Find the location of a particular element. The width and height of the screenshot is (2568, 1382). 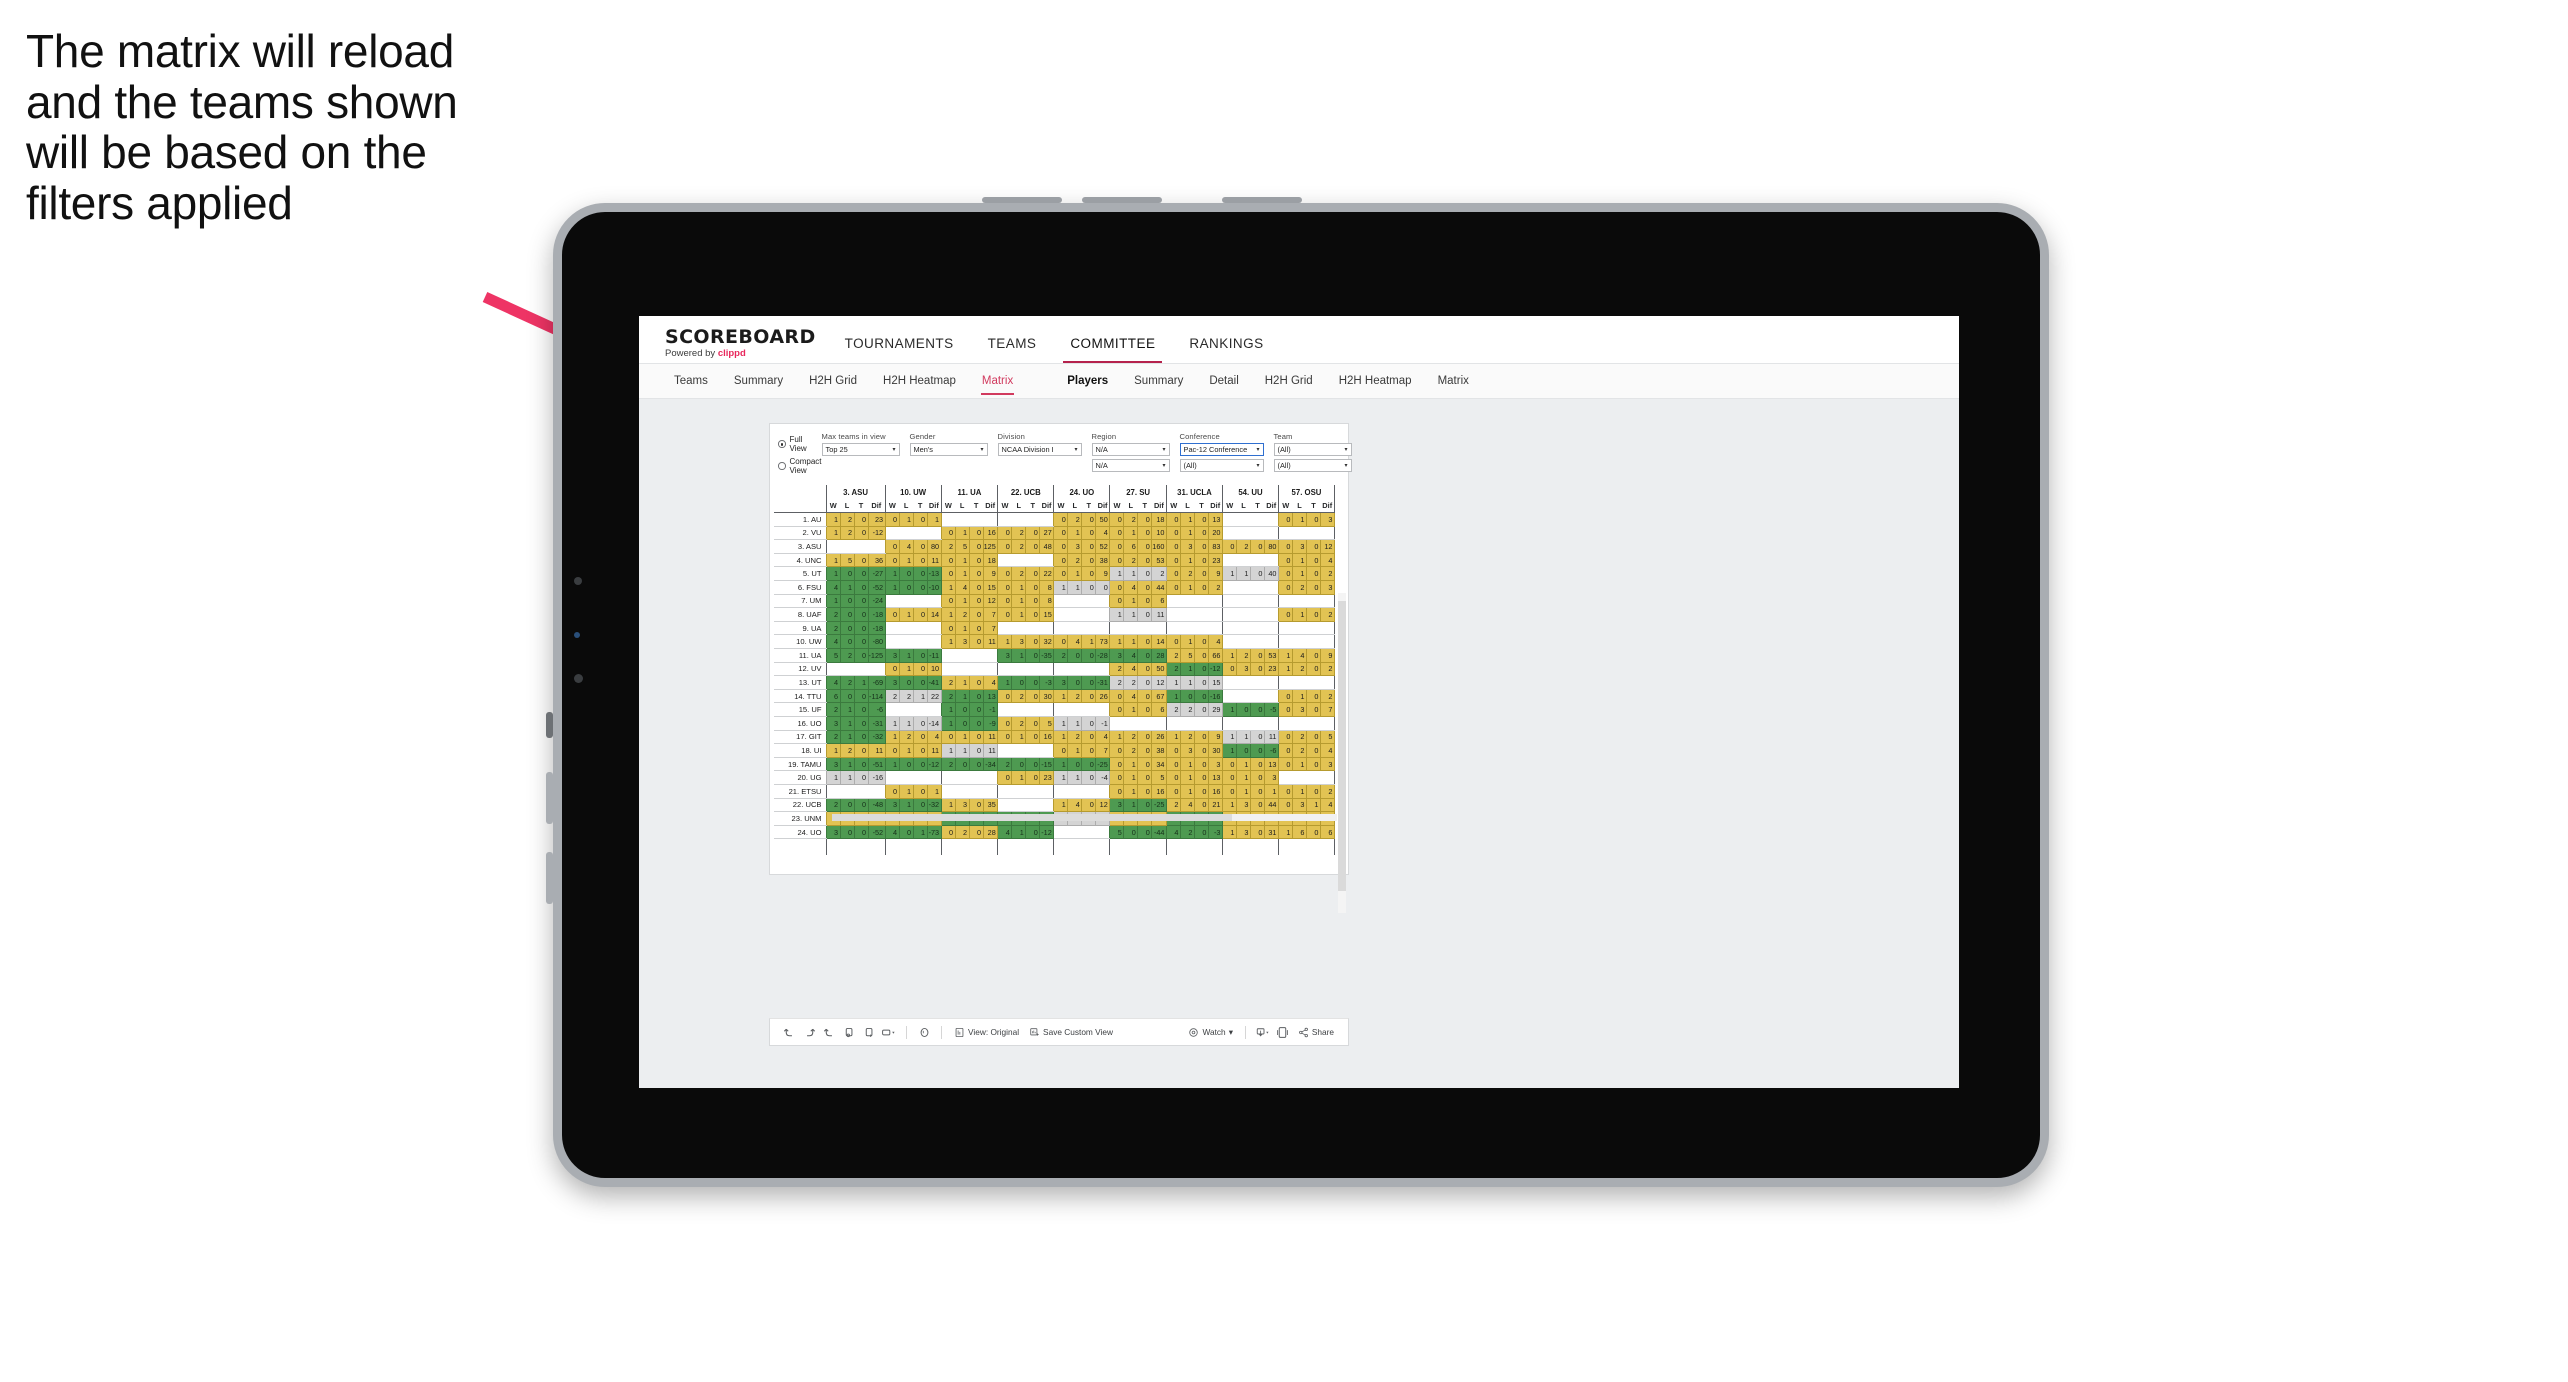

matrix-cell: -31 is located at coordinates (1103, 682).